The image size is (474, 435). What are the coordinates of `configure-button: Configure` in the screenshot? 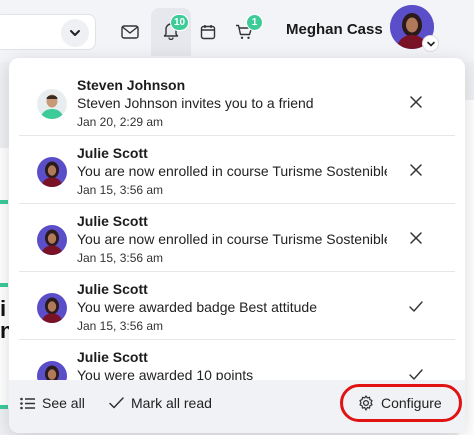 It's located at (400, 403).